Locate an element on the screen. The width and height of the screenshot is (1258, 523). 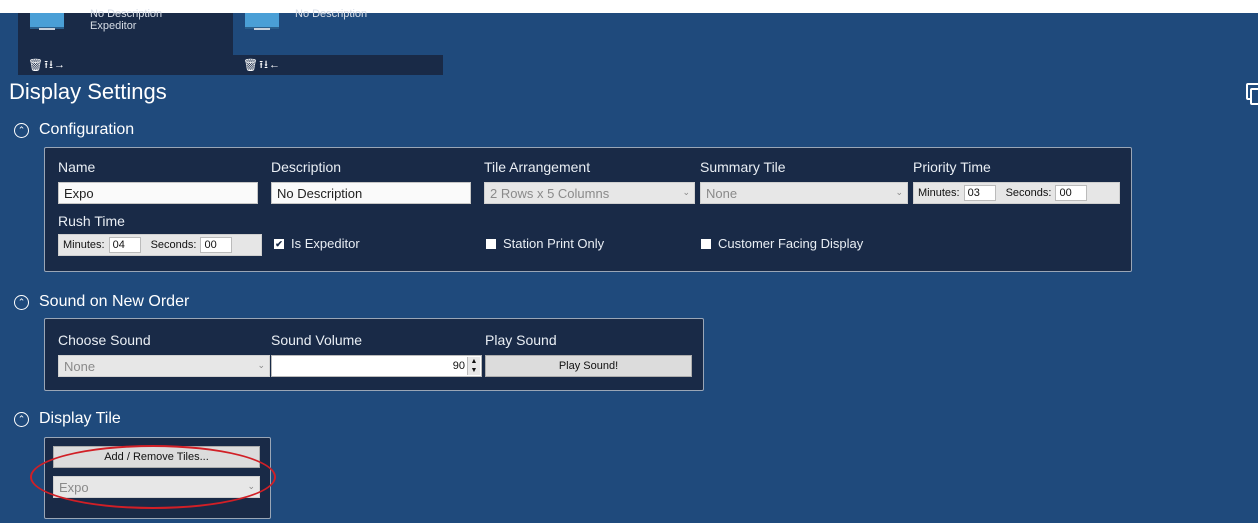
station-type: Expeditor is located at coordinates (113, 26).